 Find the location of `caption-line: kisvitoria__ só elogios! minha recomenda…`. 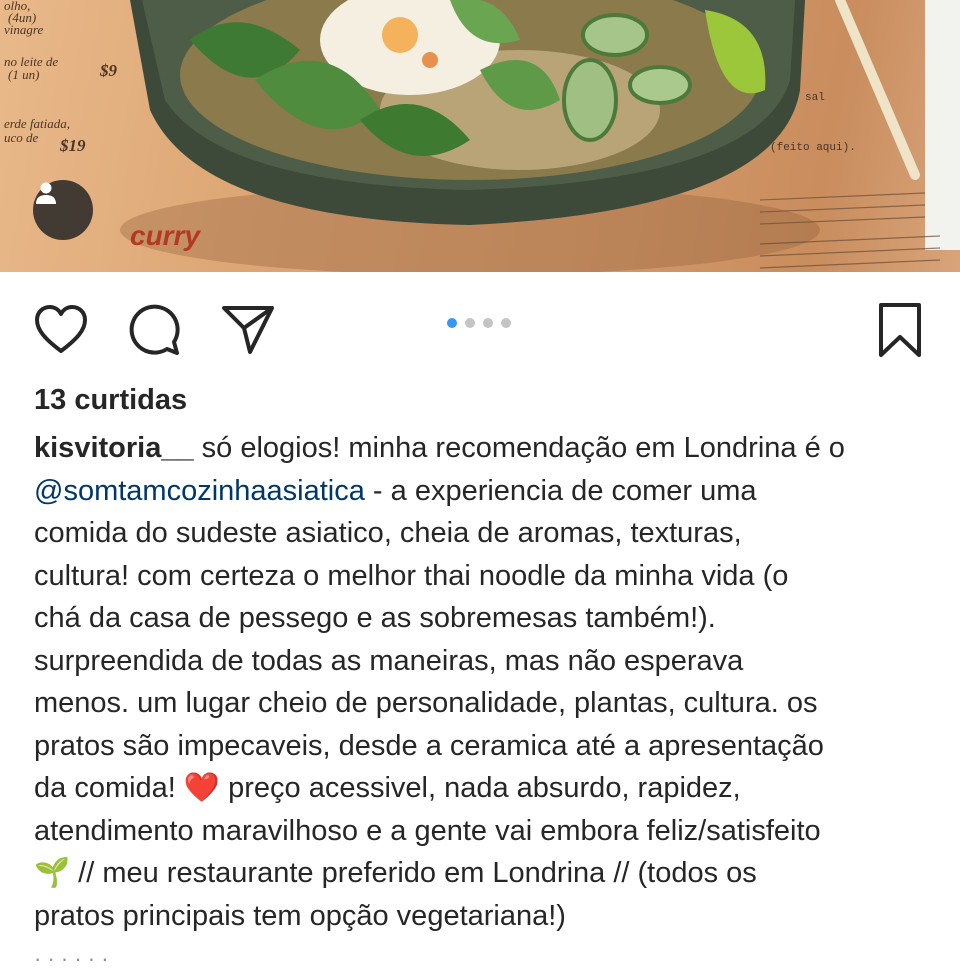

caption-line: kisvitoria__ só elogios! minha recomenda… is located at coordinates (484, 448).